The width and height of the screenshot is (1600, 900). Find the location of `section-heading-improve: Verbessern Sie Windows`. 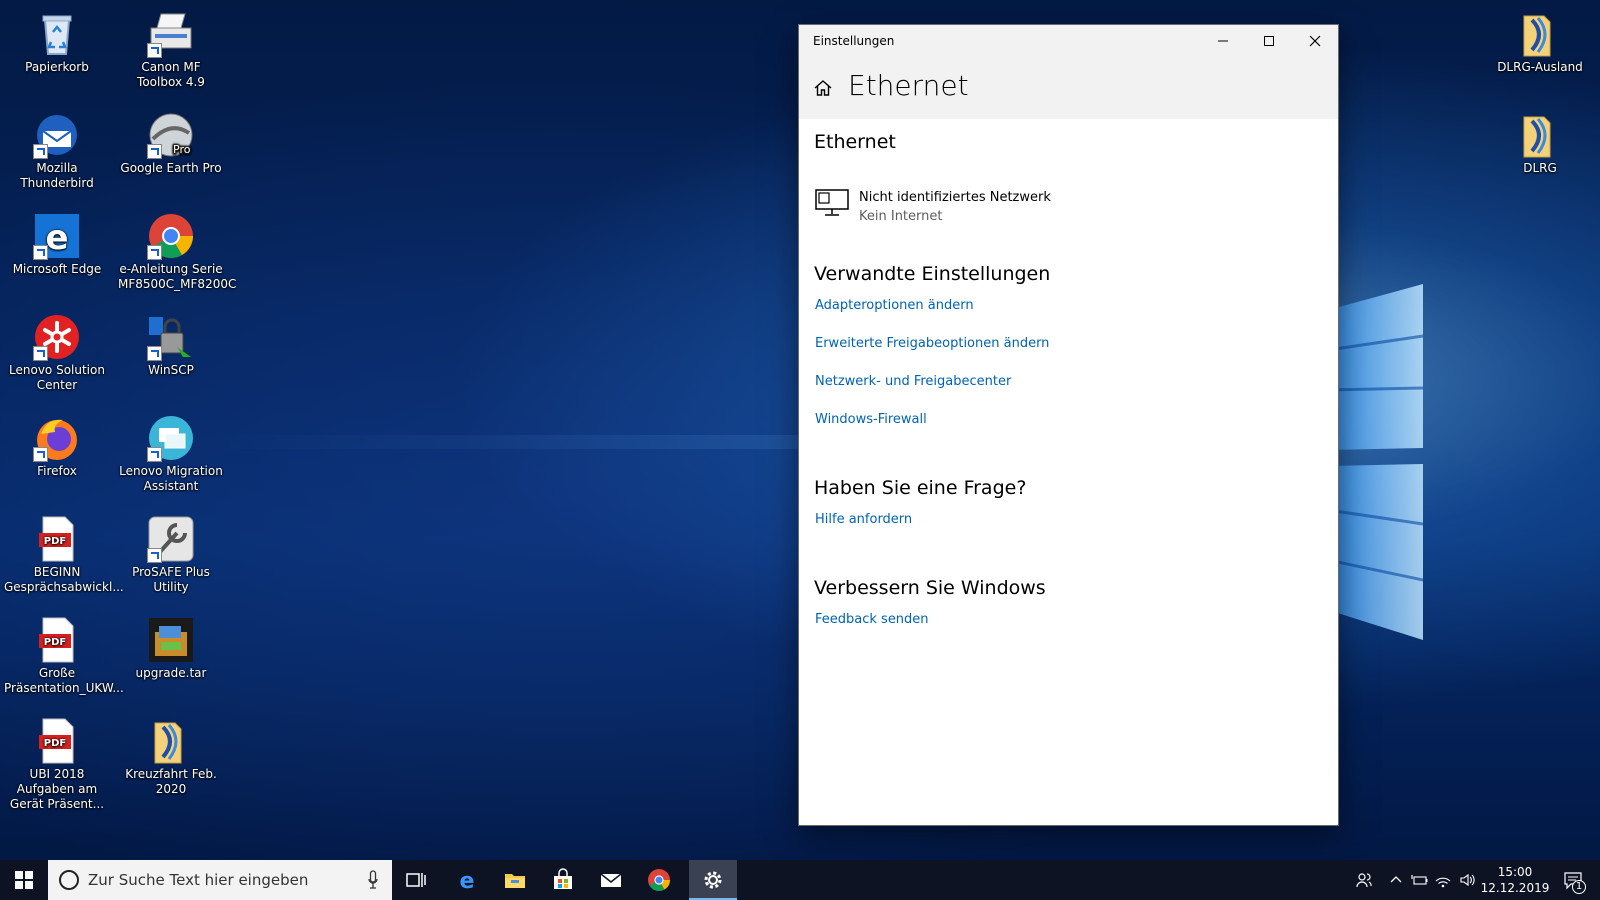

section-heading-improve: Verbessern Sie Windows is located at coordinates (930, 588).